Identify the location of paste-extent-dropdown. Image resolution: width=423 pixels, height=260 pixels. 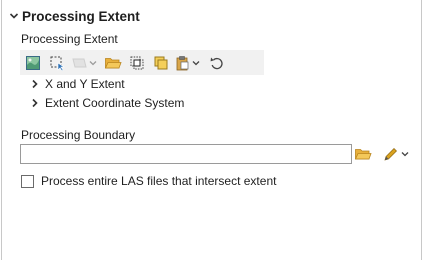
(189, 63).